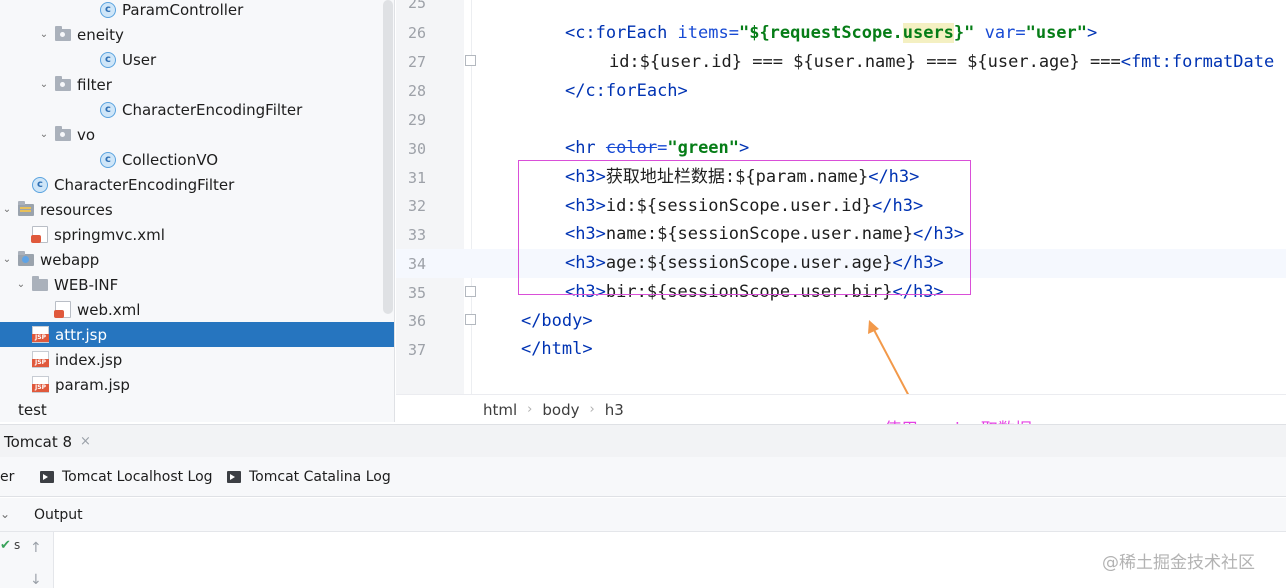 The width and height of the screenshot is (1286, 588). Describe the element at coordinates (62, 309) in the screenshot. I see `xml-file-icon` at that location.